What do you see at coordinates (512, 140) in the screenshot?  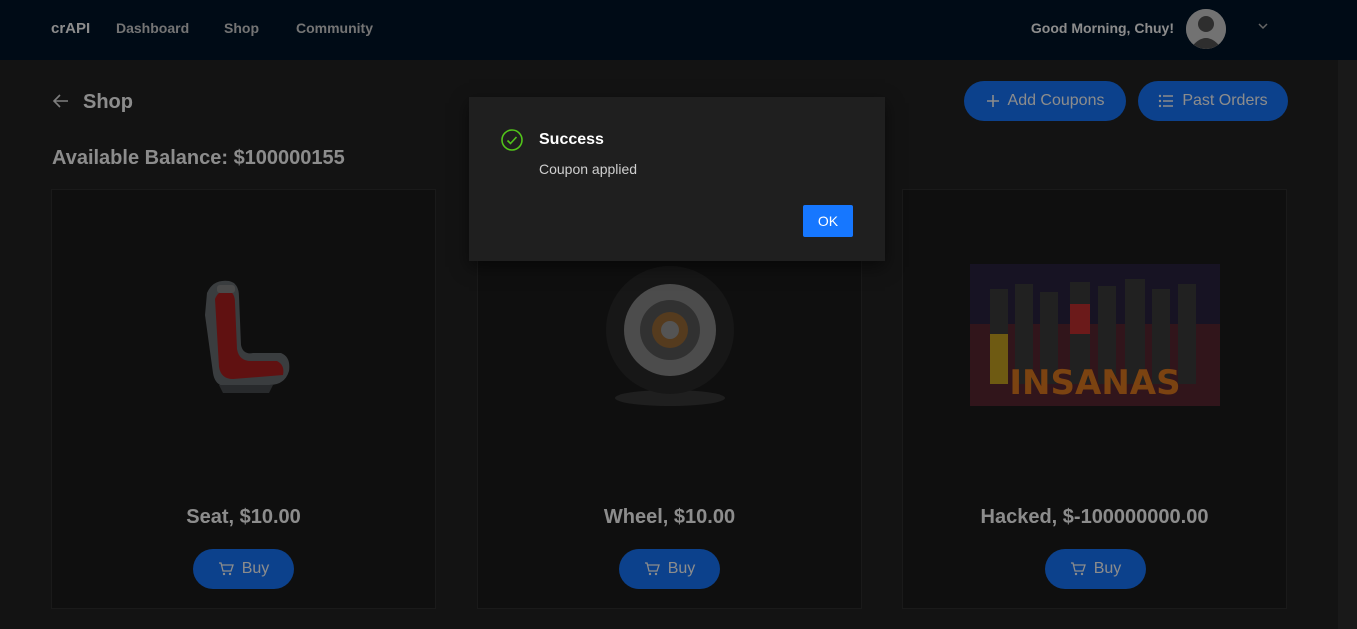 I see `check-circle-icon` at bounding box center [512, 140].